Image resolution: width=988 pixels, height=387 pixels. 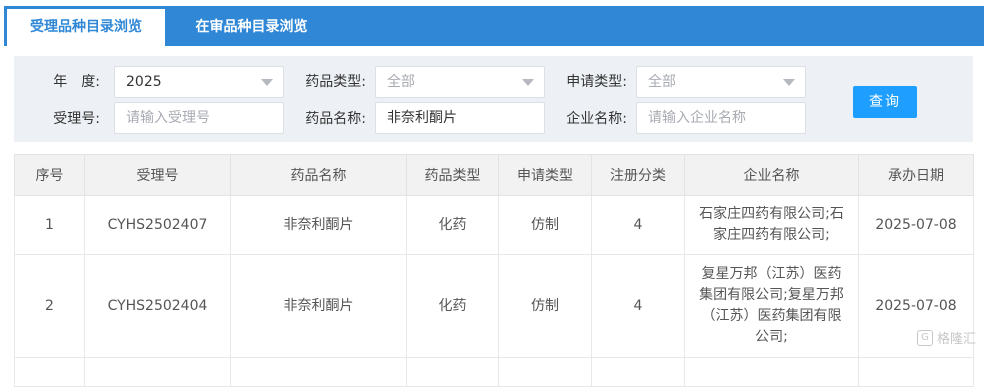 I want to click on table-row, so click(x=494, y=372).